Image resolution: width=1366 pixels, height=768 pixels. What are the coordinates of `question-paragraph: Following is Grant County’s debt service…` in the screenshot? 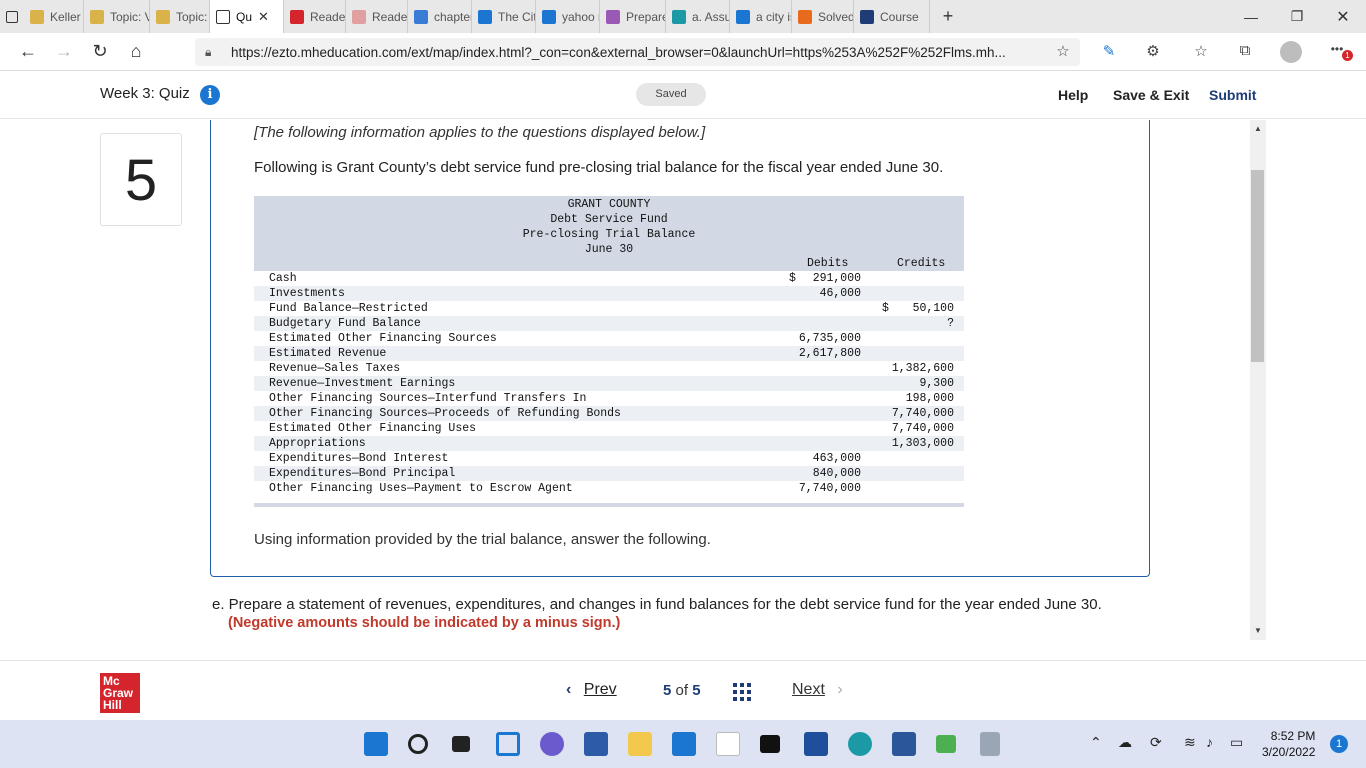 It's located at (599, 167).